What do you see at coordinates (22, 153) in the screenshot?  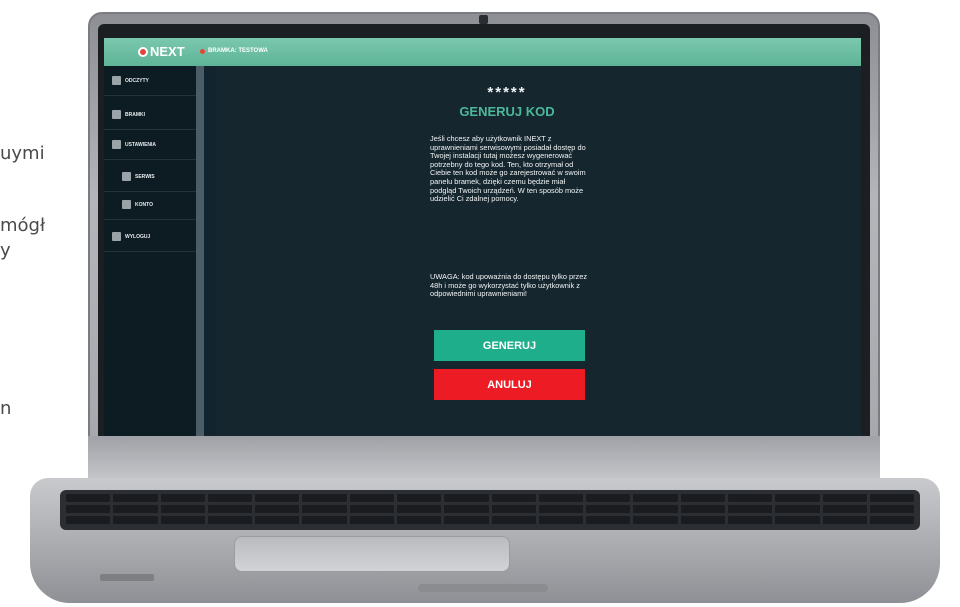 I see `background-text-fragment: uymi` at bounding box center [22, 153].